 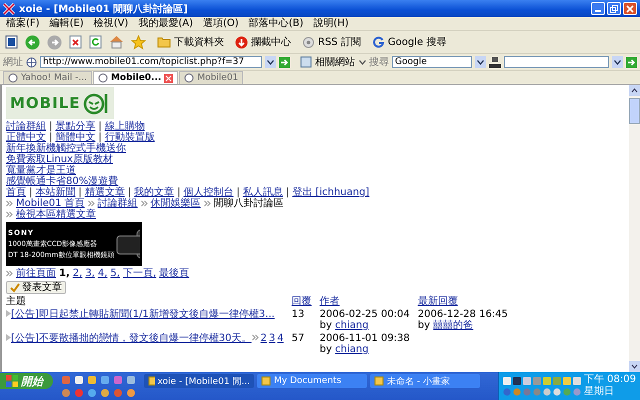 I want to click on toolbar-button: 下載資料夾, so click(x=190, y=42).